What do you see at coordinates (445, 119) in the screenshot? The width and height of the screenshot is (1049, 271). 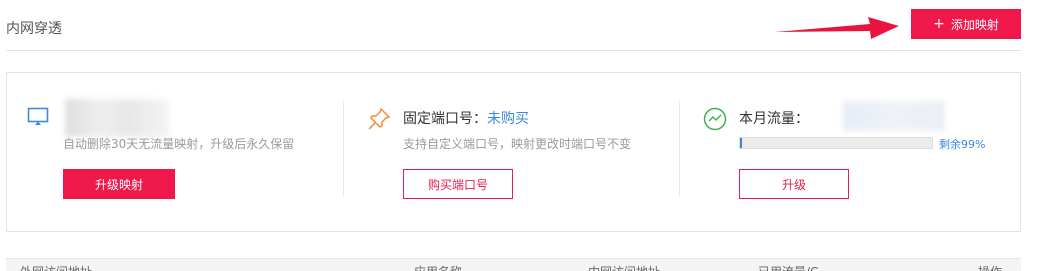 I see `fixed-port-label: 固定端口号：` at bounding box center [445, 119].